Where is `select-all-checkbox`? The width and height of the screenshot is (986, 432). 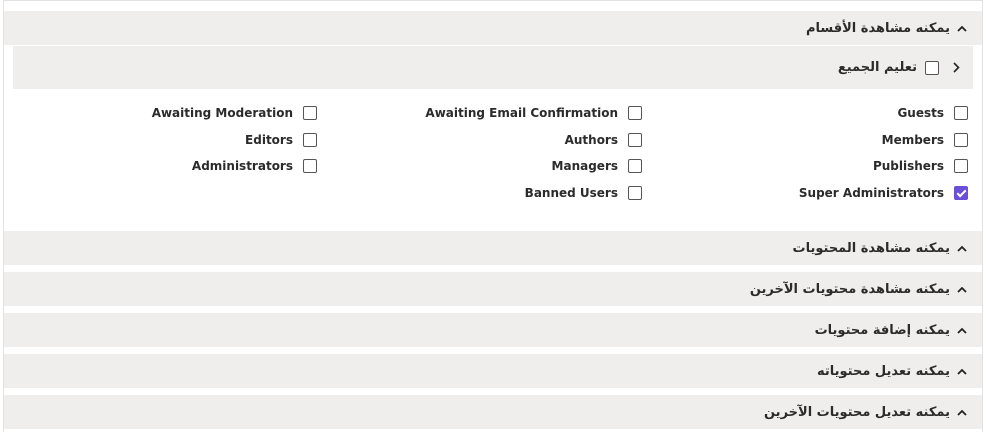
select-all-checkbox is located at coordinates (932, 67).